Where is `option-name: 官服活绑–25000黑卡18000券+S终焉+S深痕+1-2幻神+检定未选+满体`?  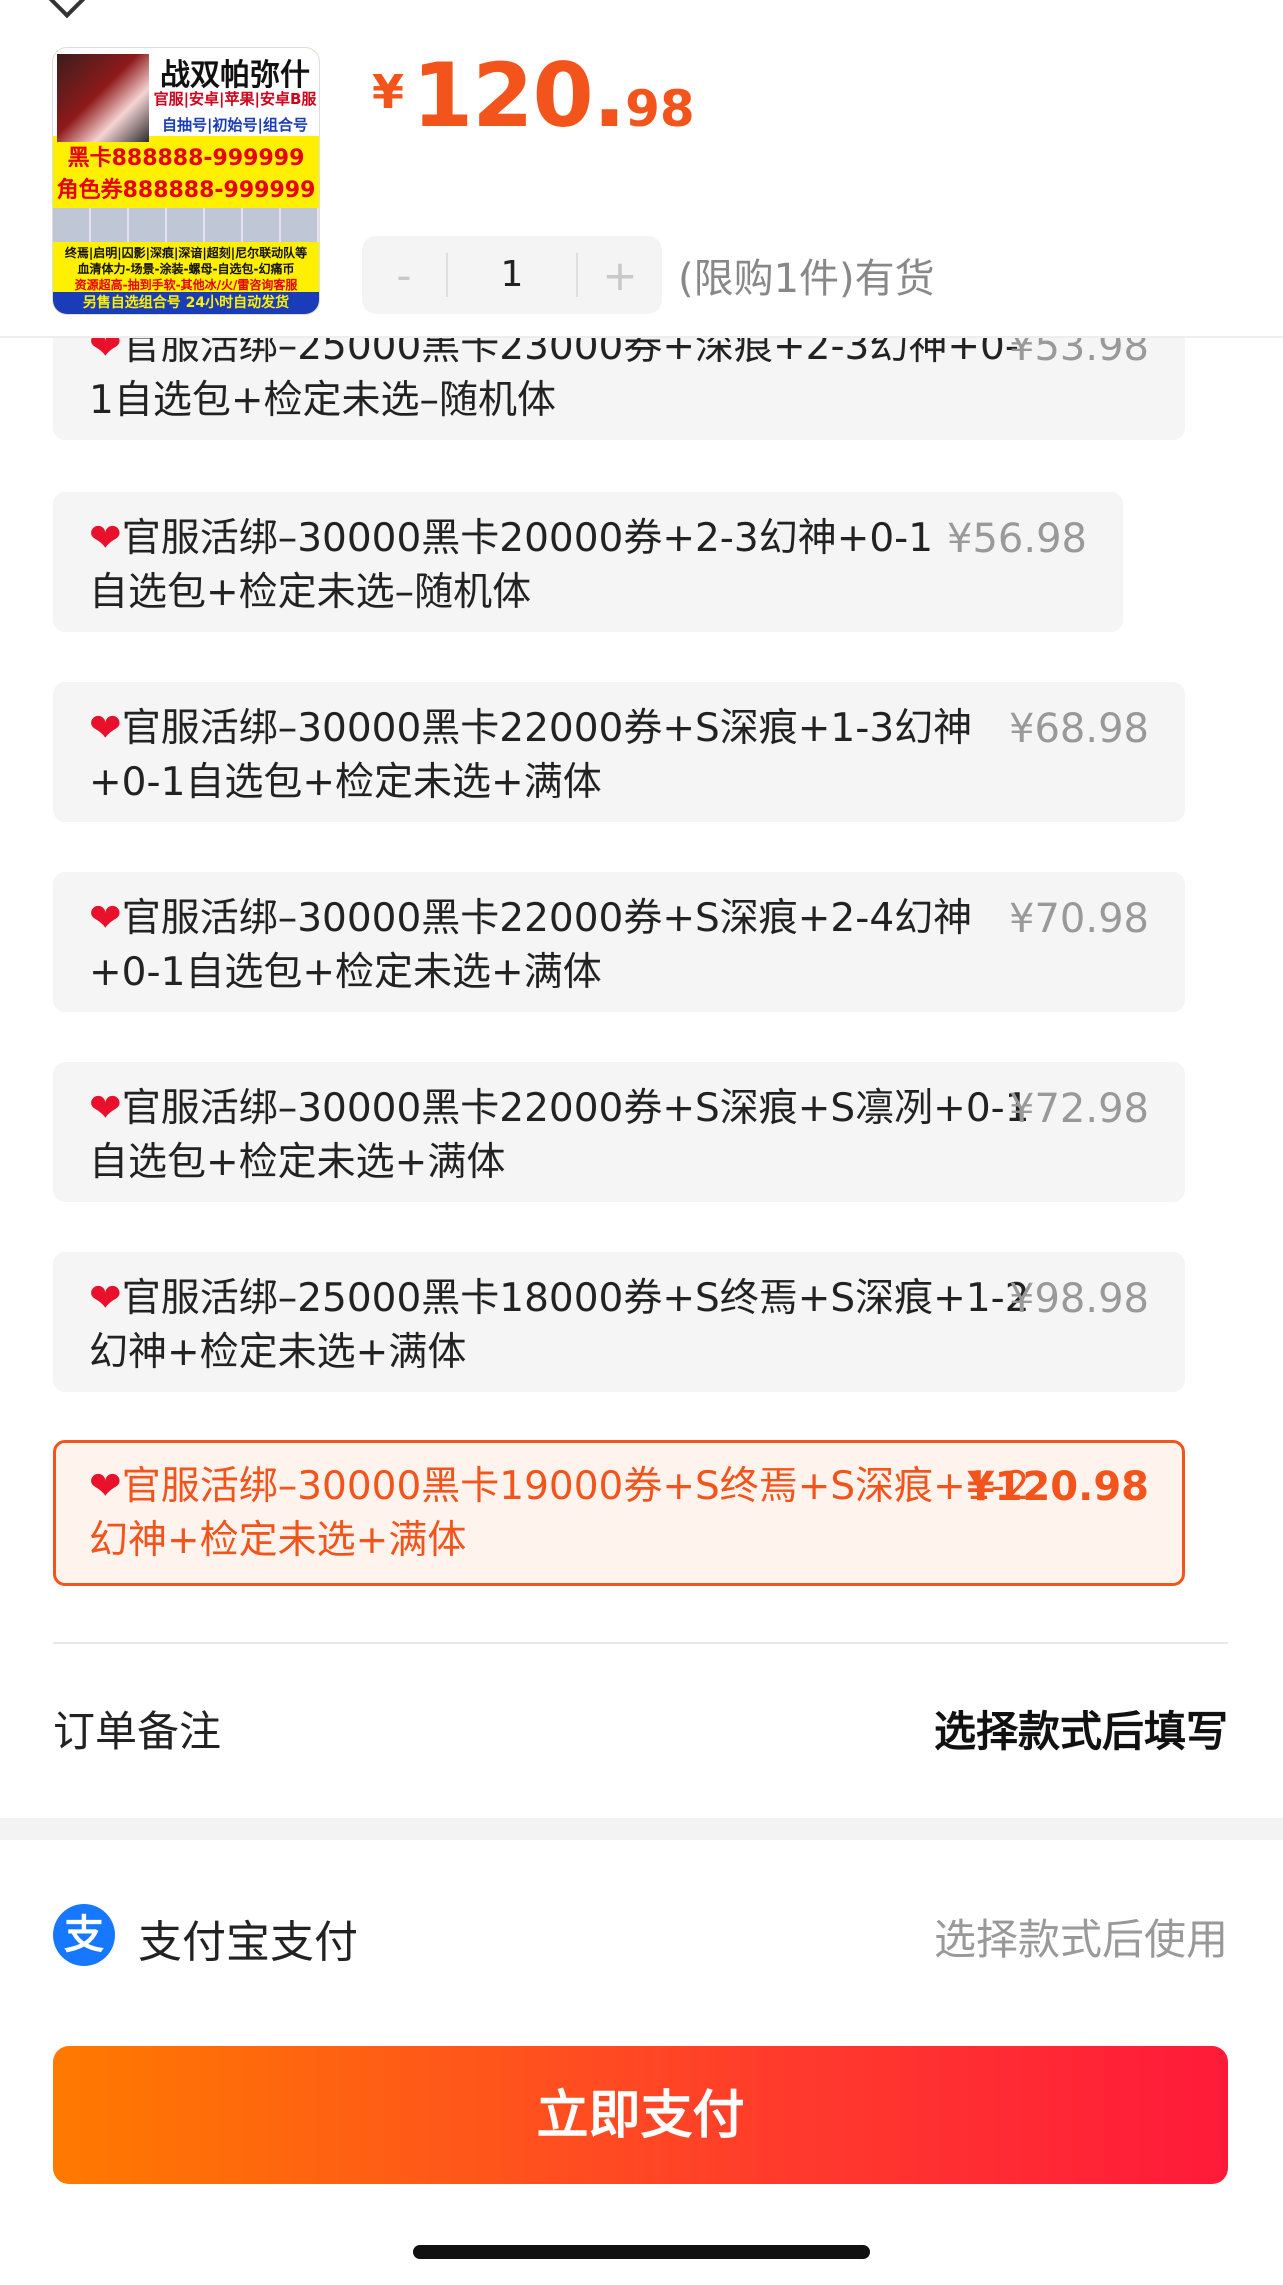
option-name: 官服活绑–25000黑卡18000券+S终焉+S深痕+1-2幻神+检定未选+满体 is located at coordinates (559, 1325).